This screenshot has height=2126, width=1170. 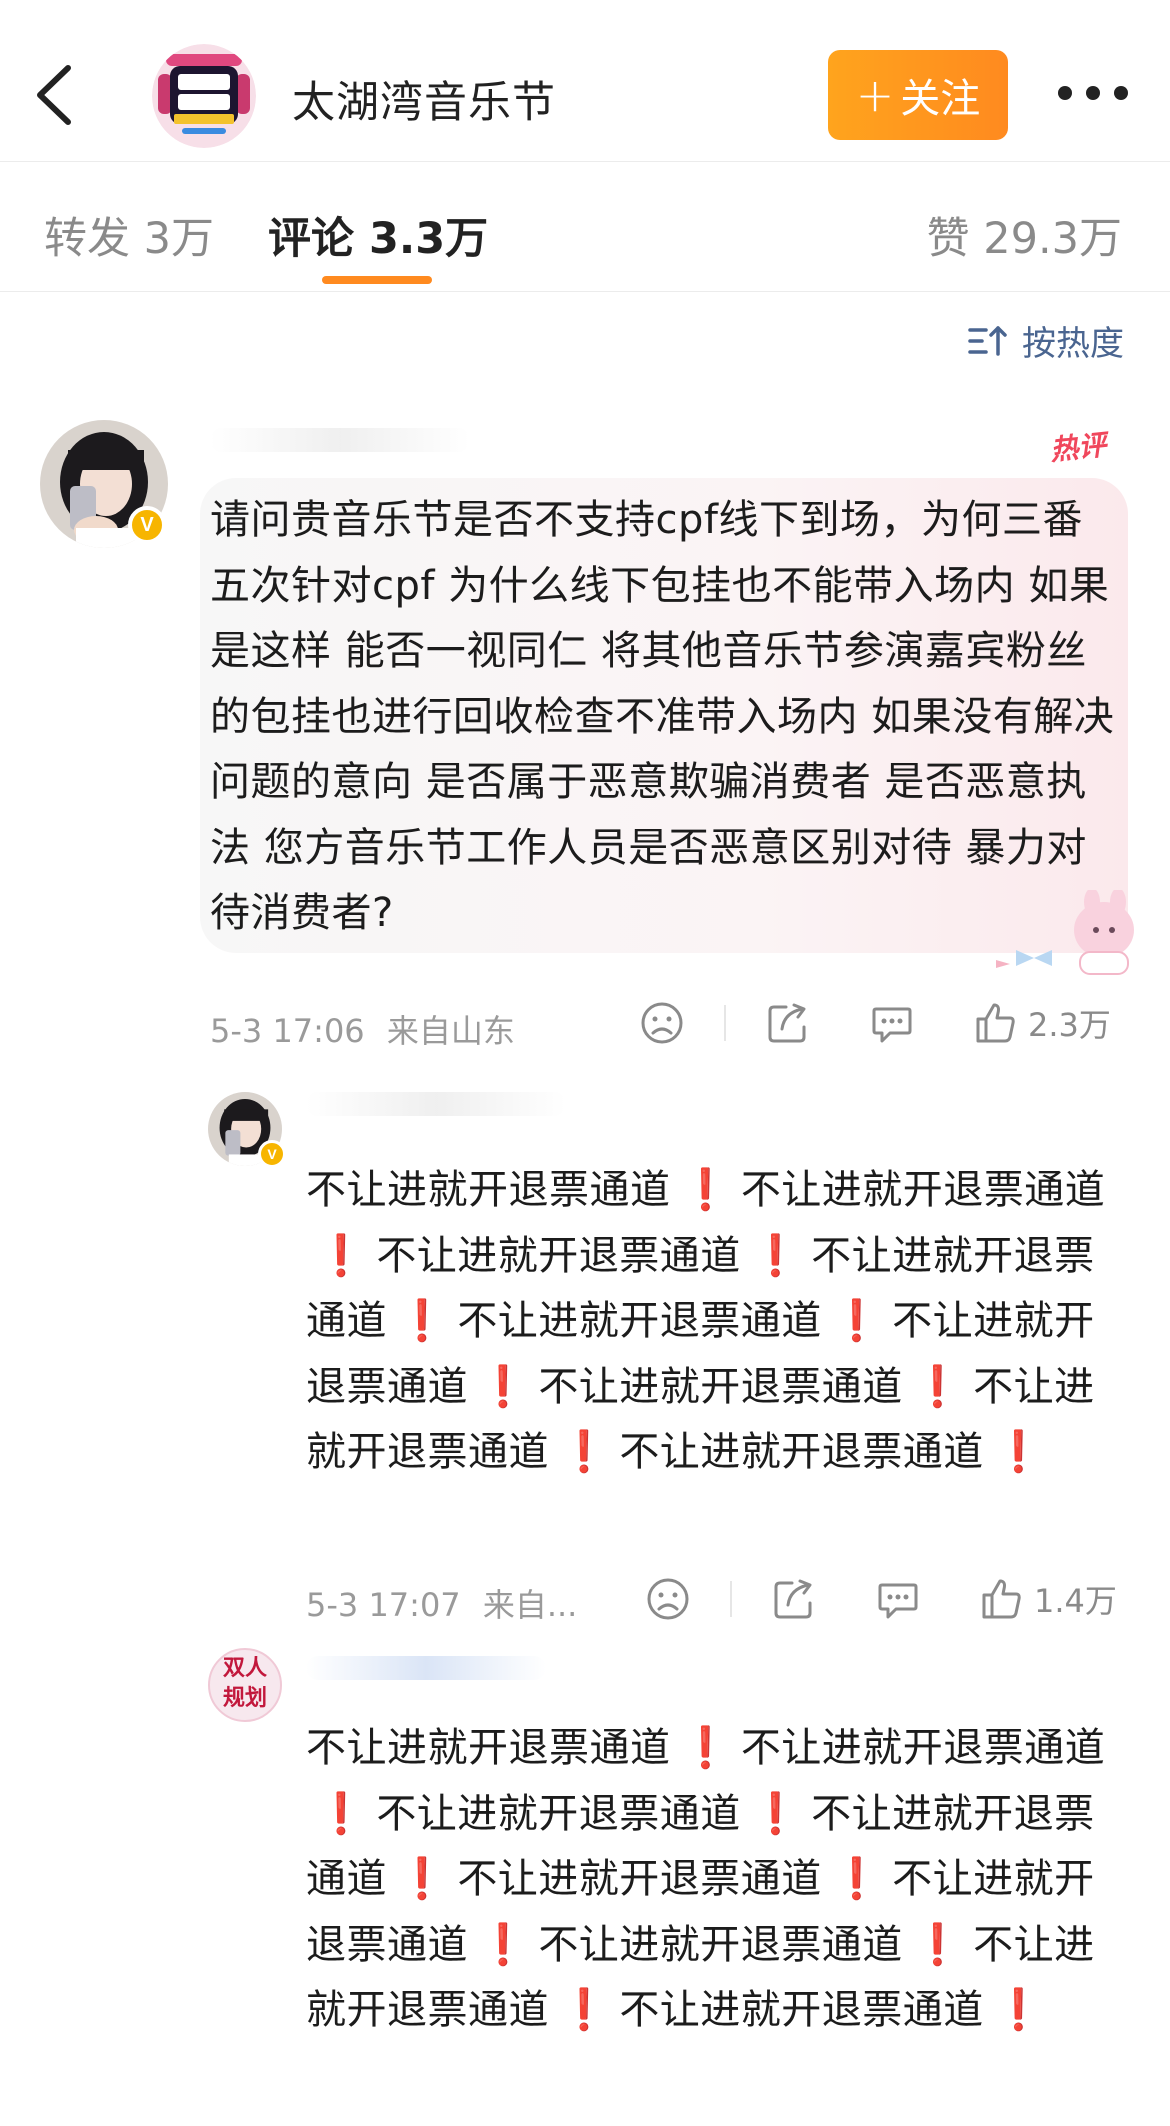 I want to click on chevron-left-icon, so click(x=54, y=95).